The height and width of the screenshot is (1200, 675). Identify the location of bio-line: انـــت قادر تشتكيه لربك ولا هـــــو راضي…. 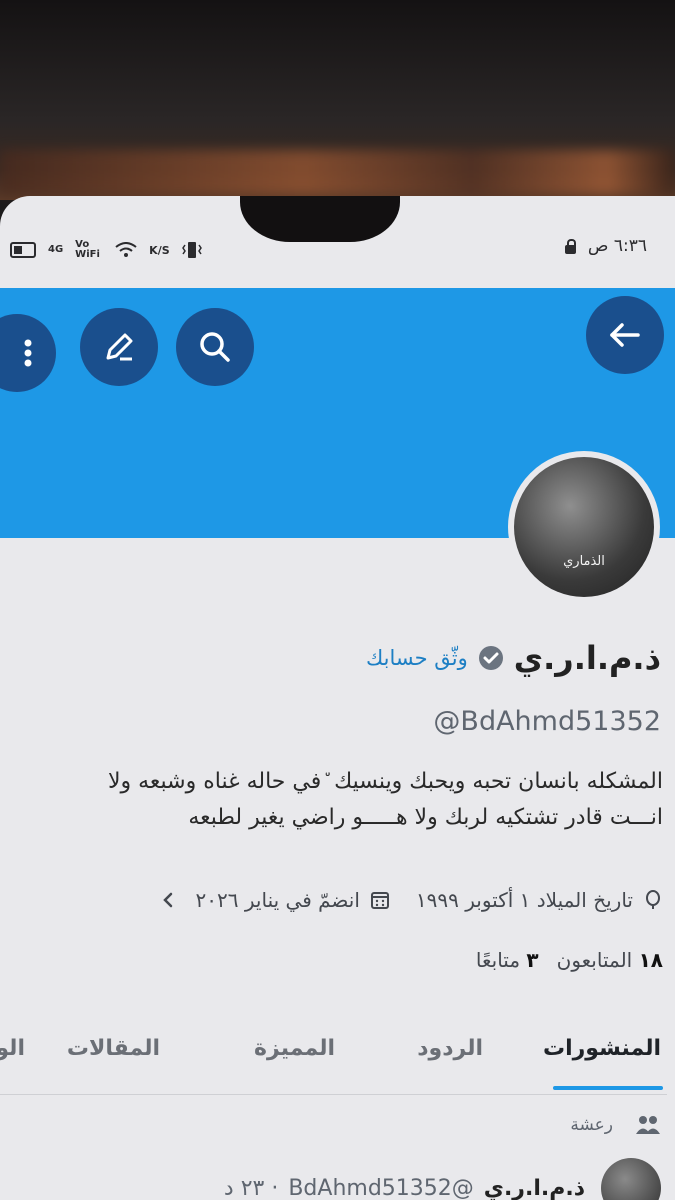
(425, 817).